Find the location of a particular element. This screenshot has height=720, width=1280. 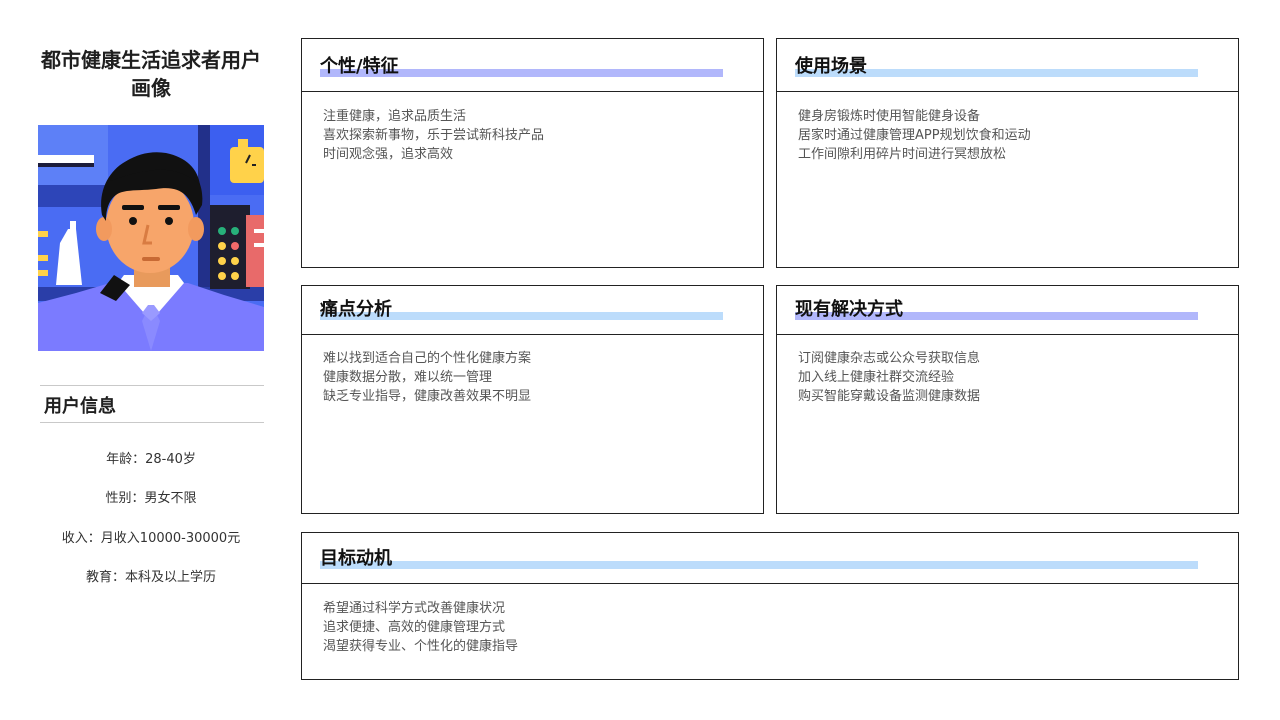

list-item: 时间观念强，追求高效 is located at coordinates (388, 154).